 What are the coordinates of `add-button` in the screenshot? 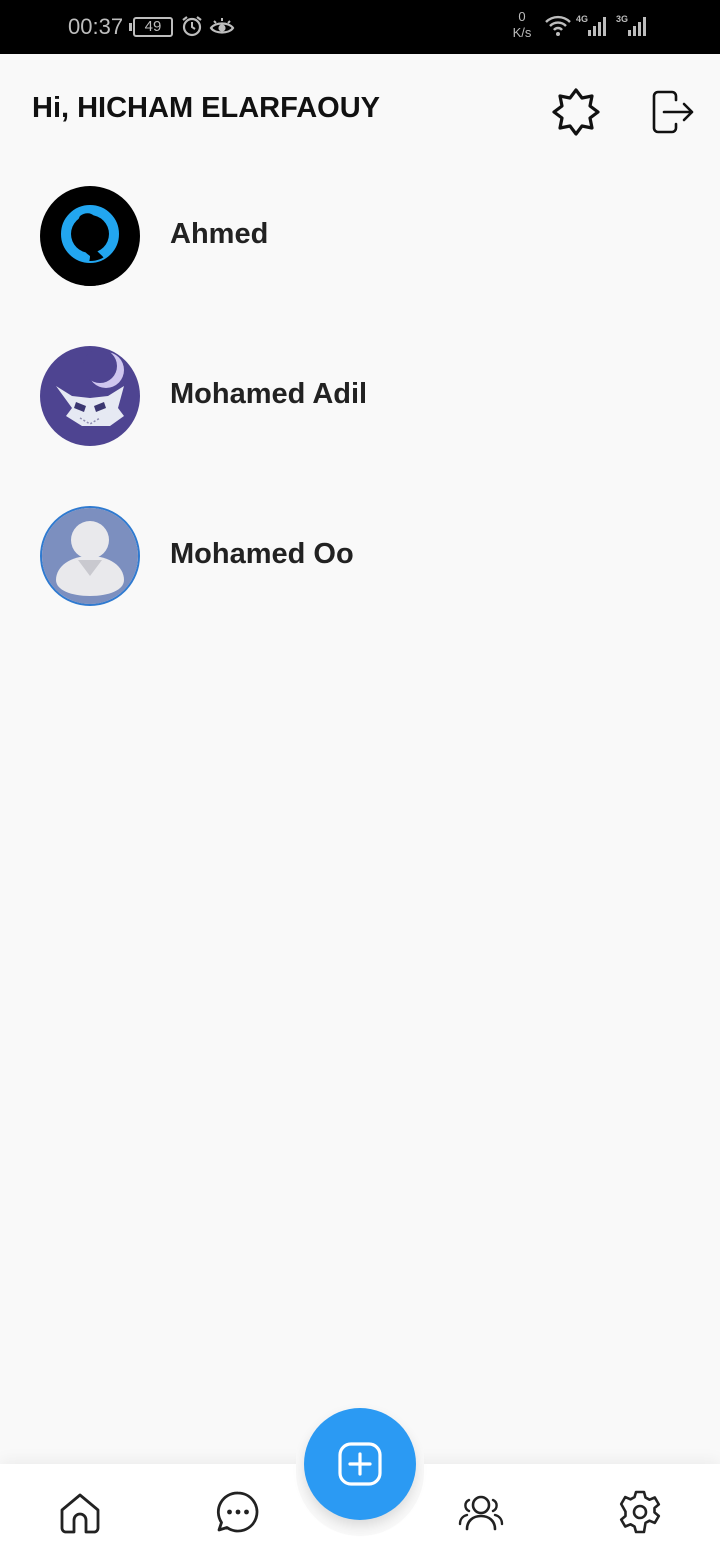 It's located at (360, 1464).